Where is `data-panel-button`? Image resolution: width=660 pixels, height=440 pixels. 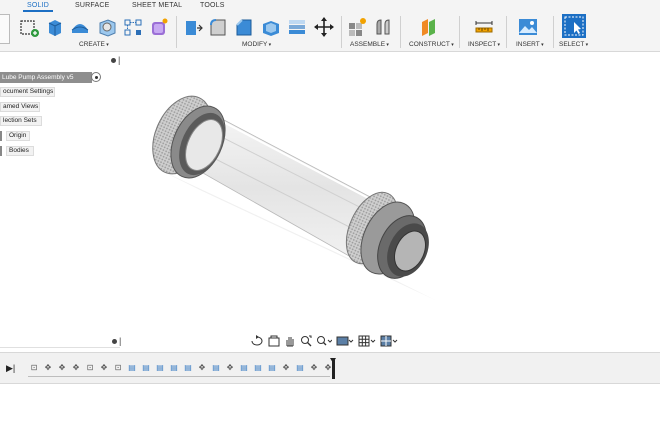 data-panel-button is located at coordinates (5, 29).